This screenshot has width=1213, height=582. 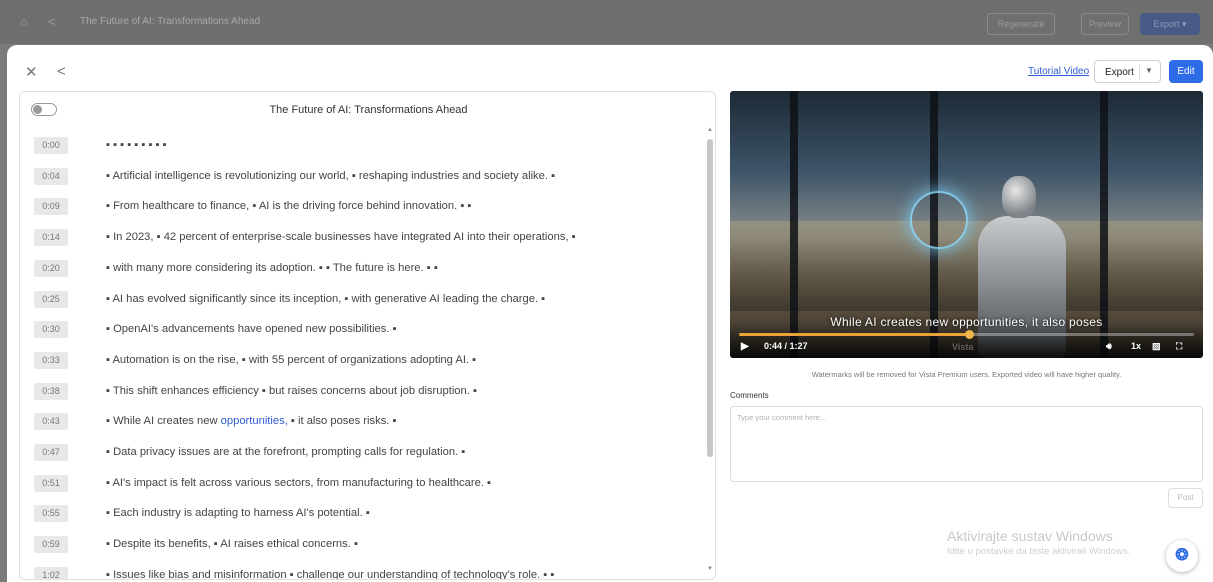 What do you see at coordinates (786, 346) in the screenshot?
I see `video-time: 0:44 / 1:27` at bounding box center [786, 346].